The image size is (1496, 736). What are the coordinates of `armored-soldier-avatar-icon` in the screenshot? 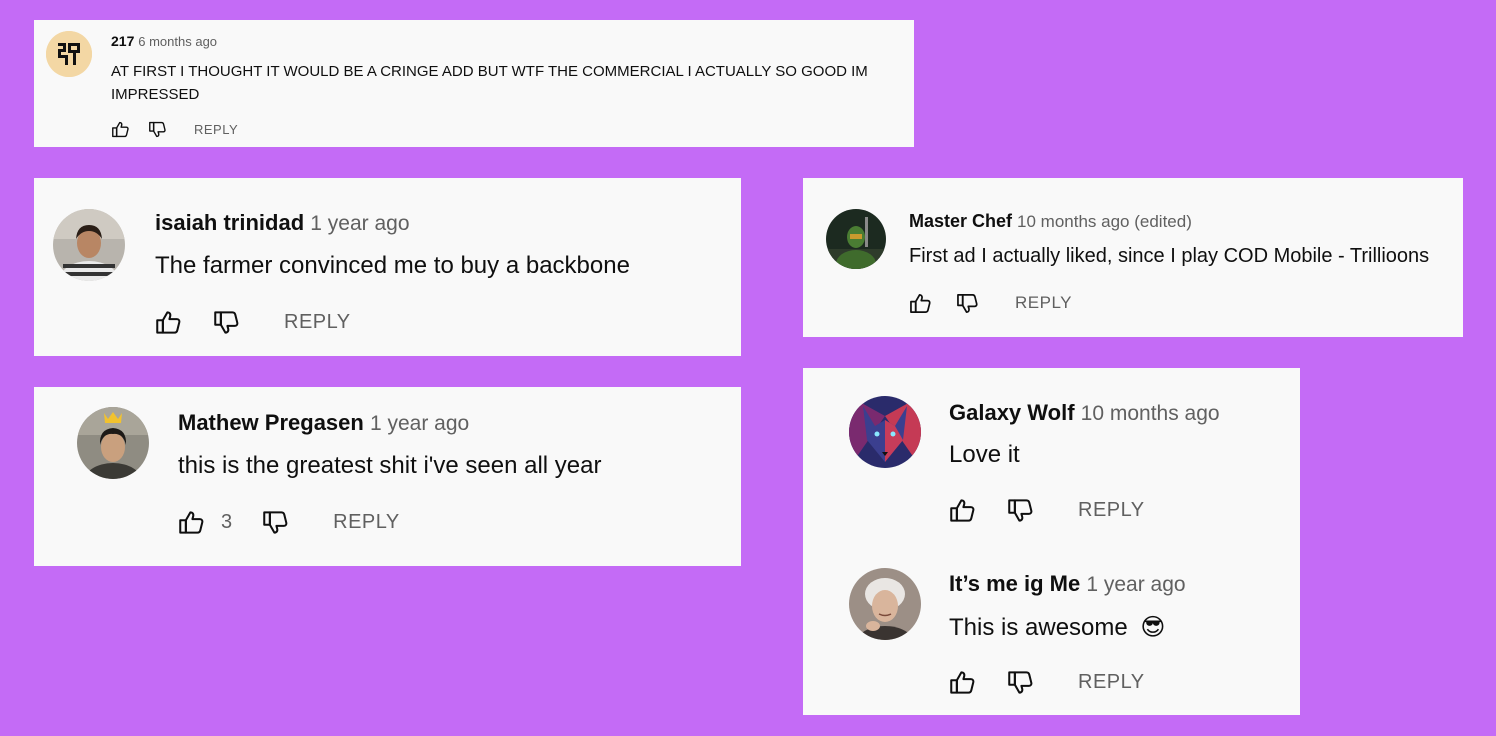 It's located at (856, 239).